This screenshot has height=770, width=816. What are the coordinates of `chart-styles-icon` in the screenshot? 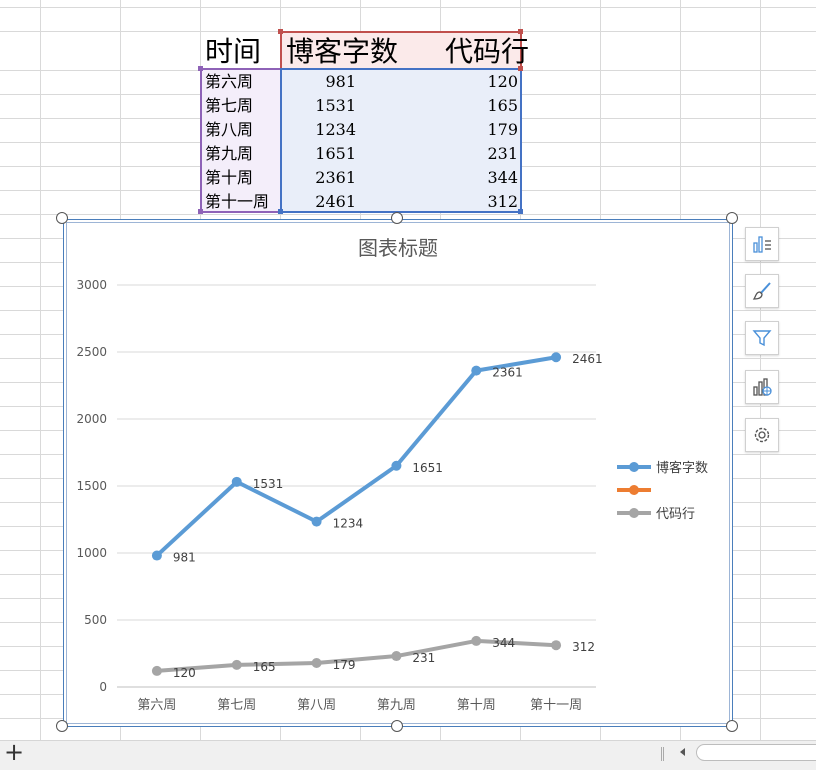 It's located at (761, 291).